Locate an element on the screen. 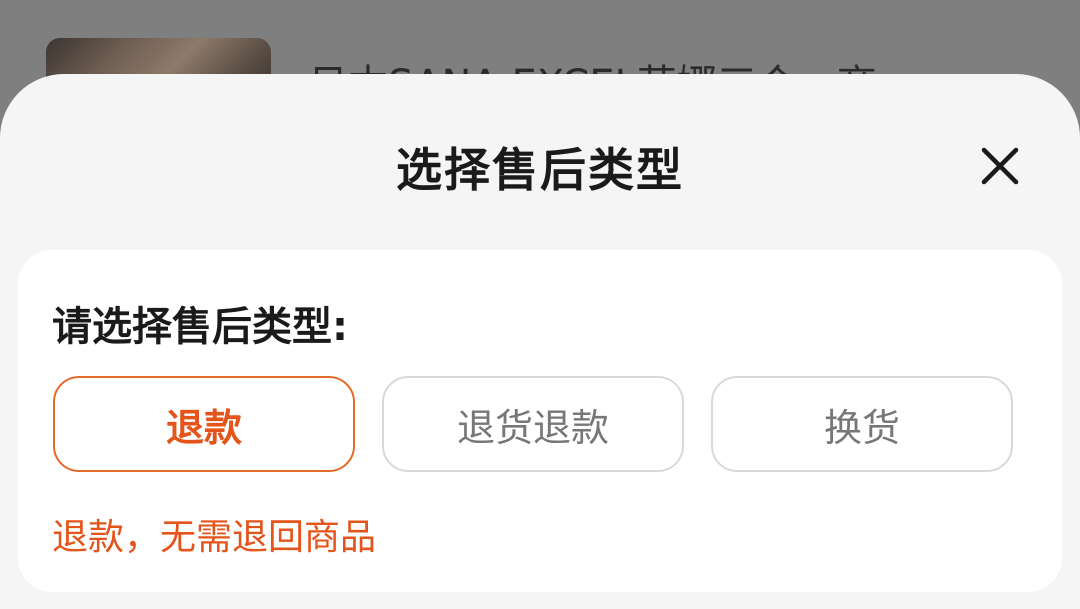 This screenshot has width=1080, height=609. close-icon is located at coordinates (1000, 166).